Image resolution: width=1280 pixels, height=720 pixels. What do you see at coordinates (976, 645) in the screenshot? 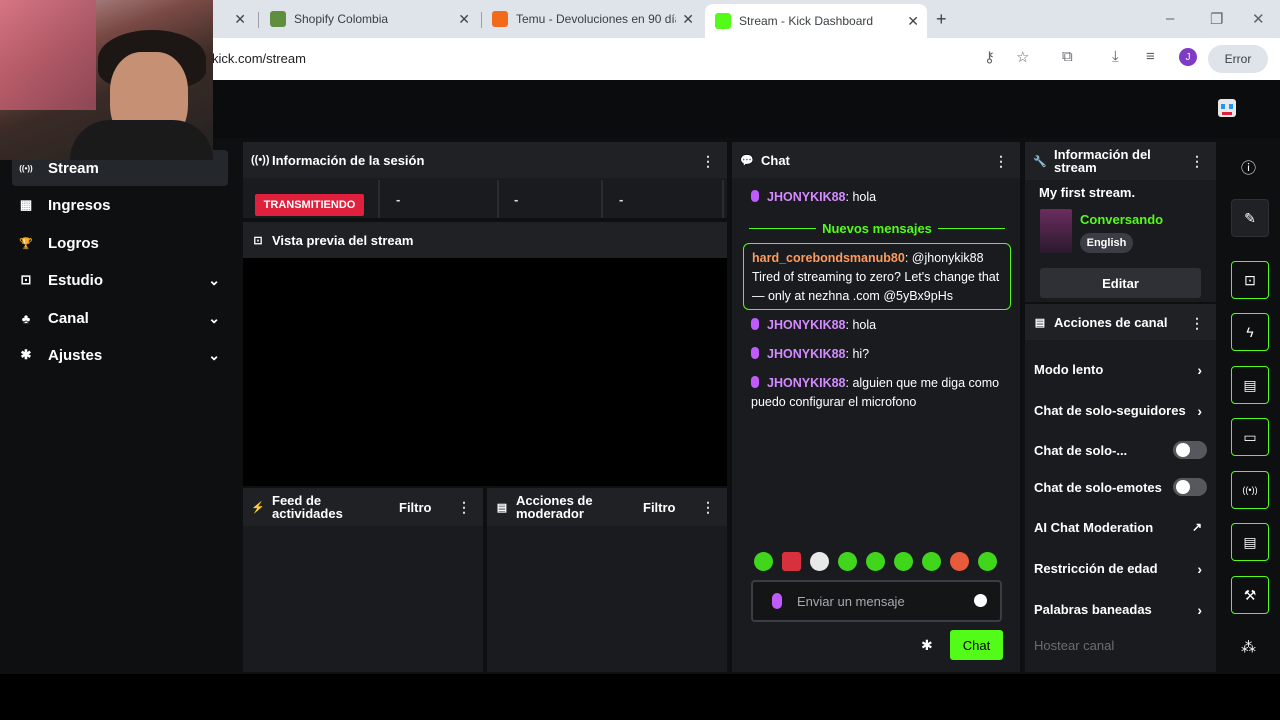
I see `send-chat-button: Chat` at bounding box center [976, 645].